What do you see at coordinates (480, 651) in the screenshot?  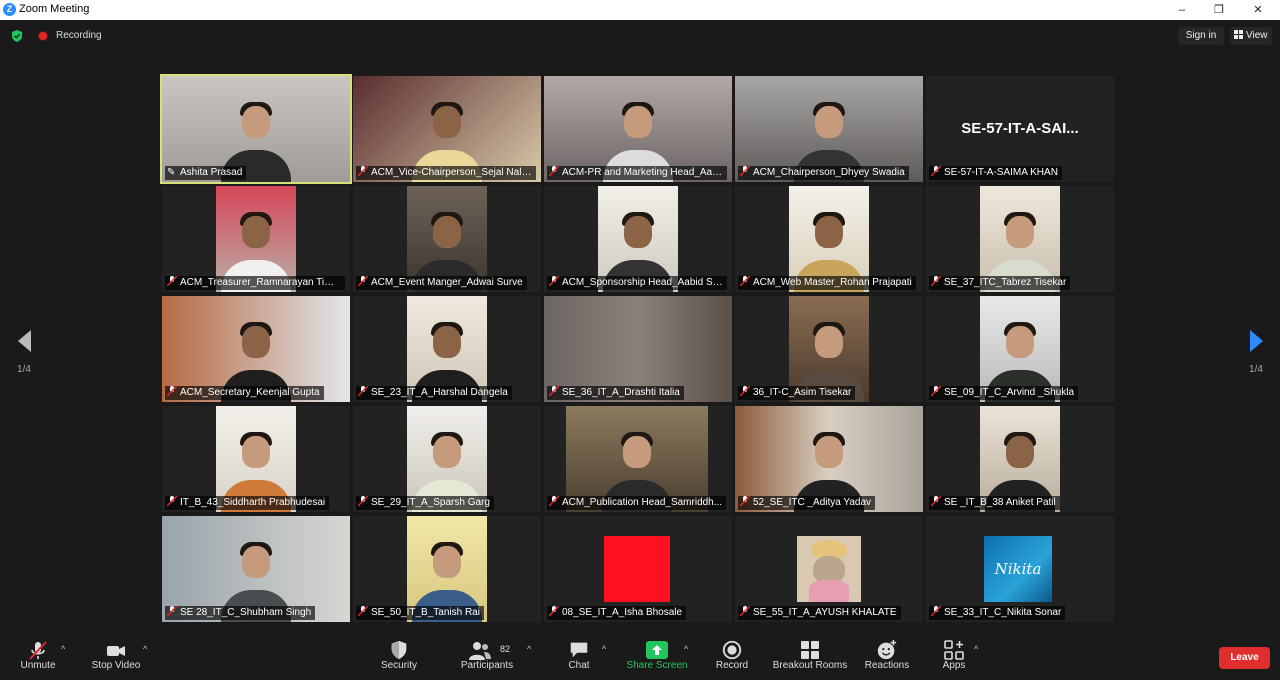 I see `participants-icon` at bounding box center [480, 651].